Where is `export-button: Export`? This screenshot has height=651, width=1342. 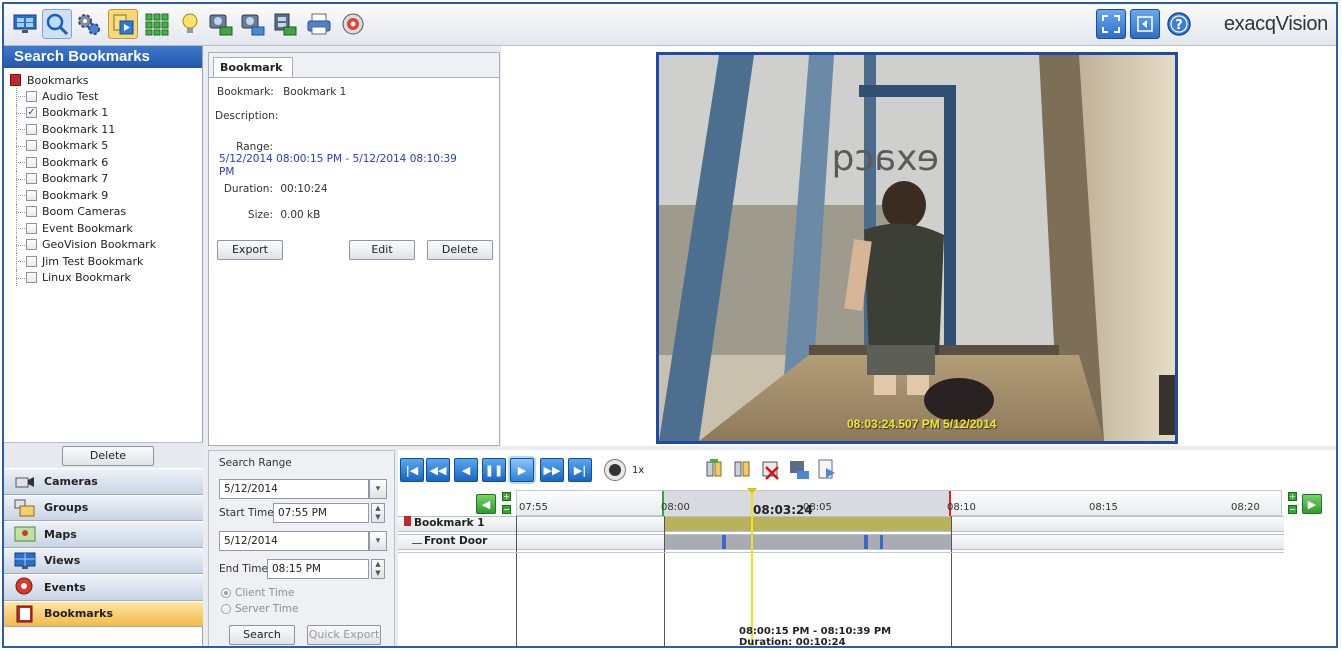
export-button: Export is located at coordinates (250, 250).